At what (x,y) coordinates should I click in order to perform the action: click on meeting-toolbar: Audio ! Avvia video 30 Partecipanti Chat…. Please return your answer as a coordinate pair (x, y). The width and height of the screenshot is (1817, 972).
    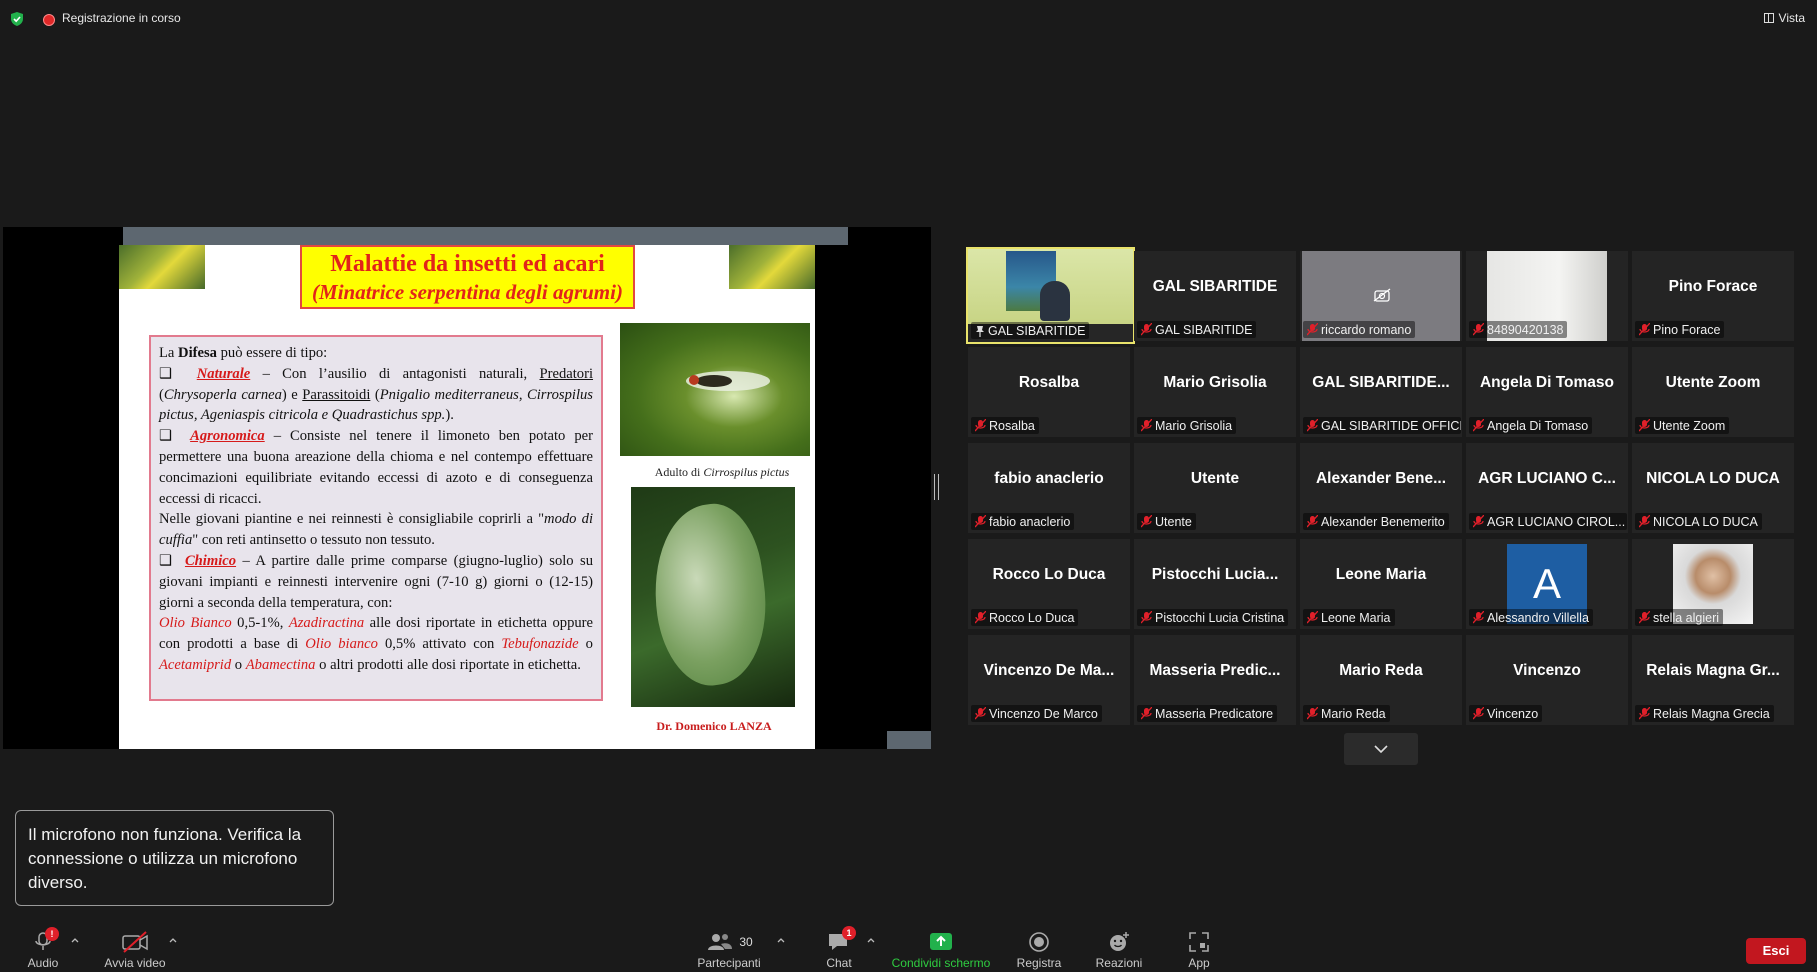
    Looking at the image, I should click on (908, 945).